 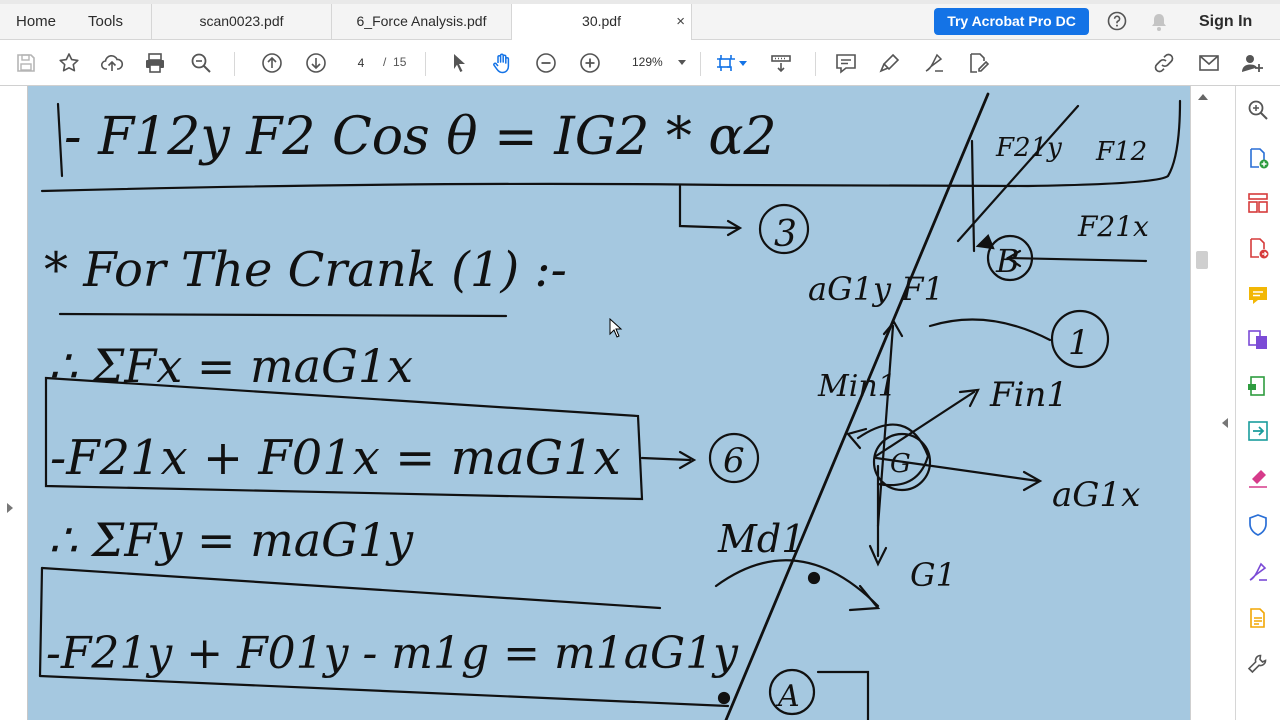 What do you see at coordinates (1202, 260) in the screenshot?
I see `scrollbar-thumb` at bounding box center [1202, 260].